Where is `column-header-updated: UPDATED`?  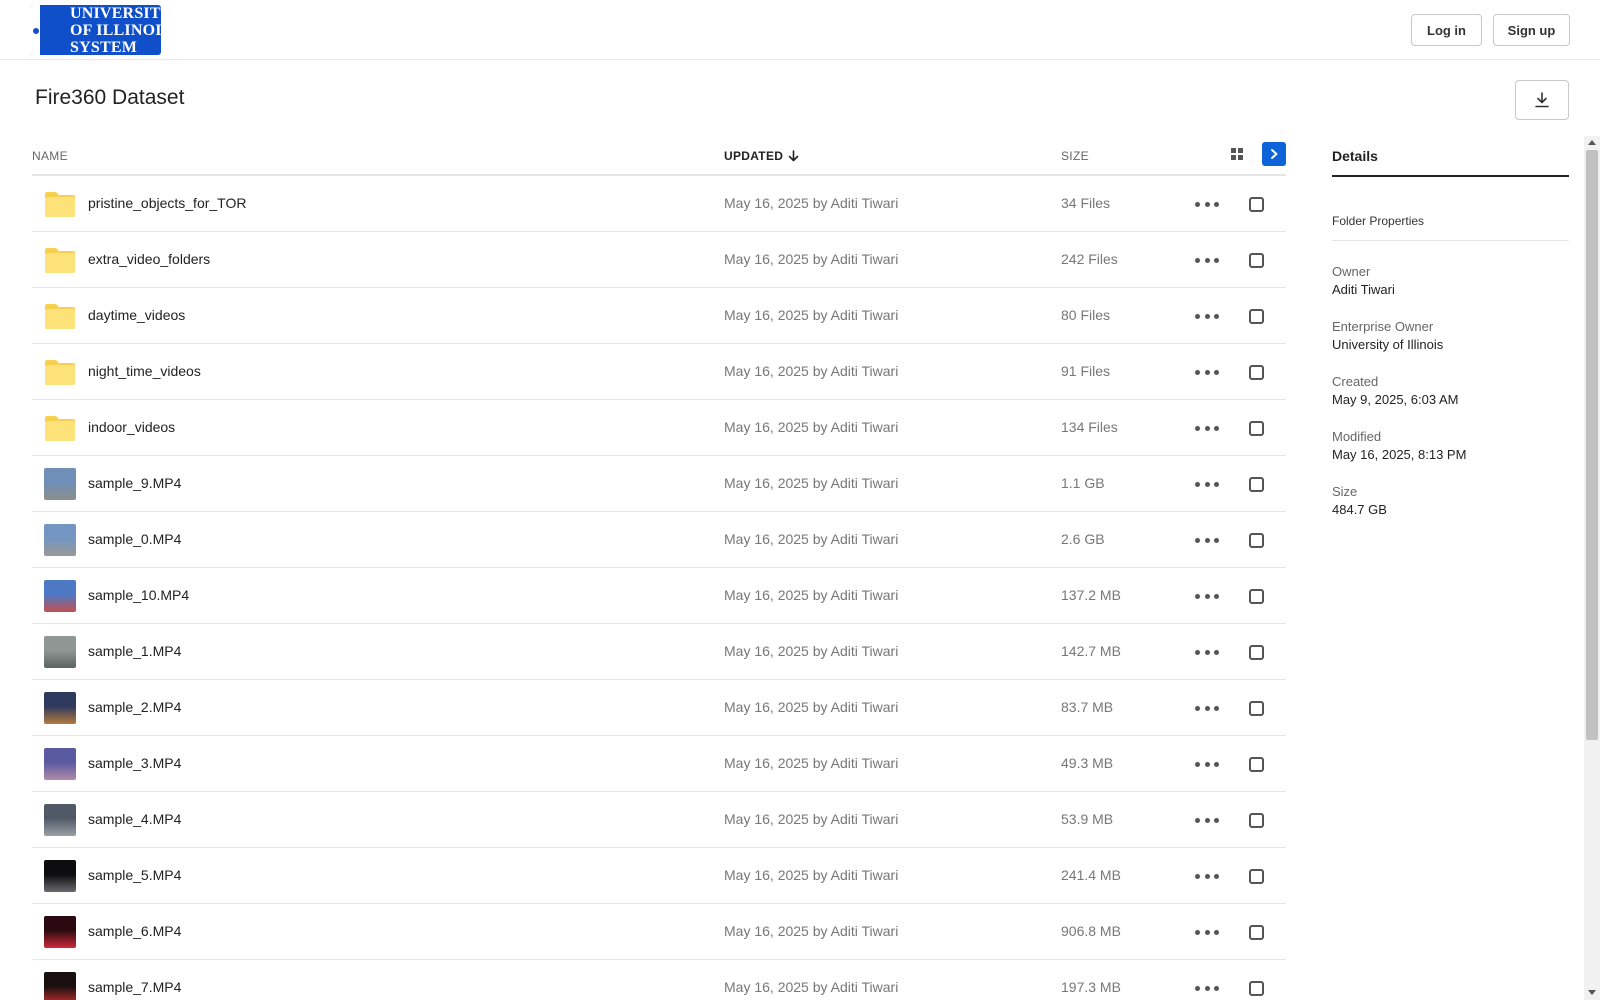
column-header-updated: UPDATED is located at coordinates (761, 156).